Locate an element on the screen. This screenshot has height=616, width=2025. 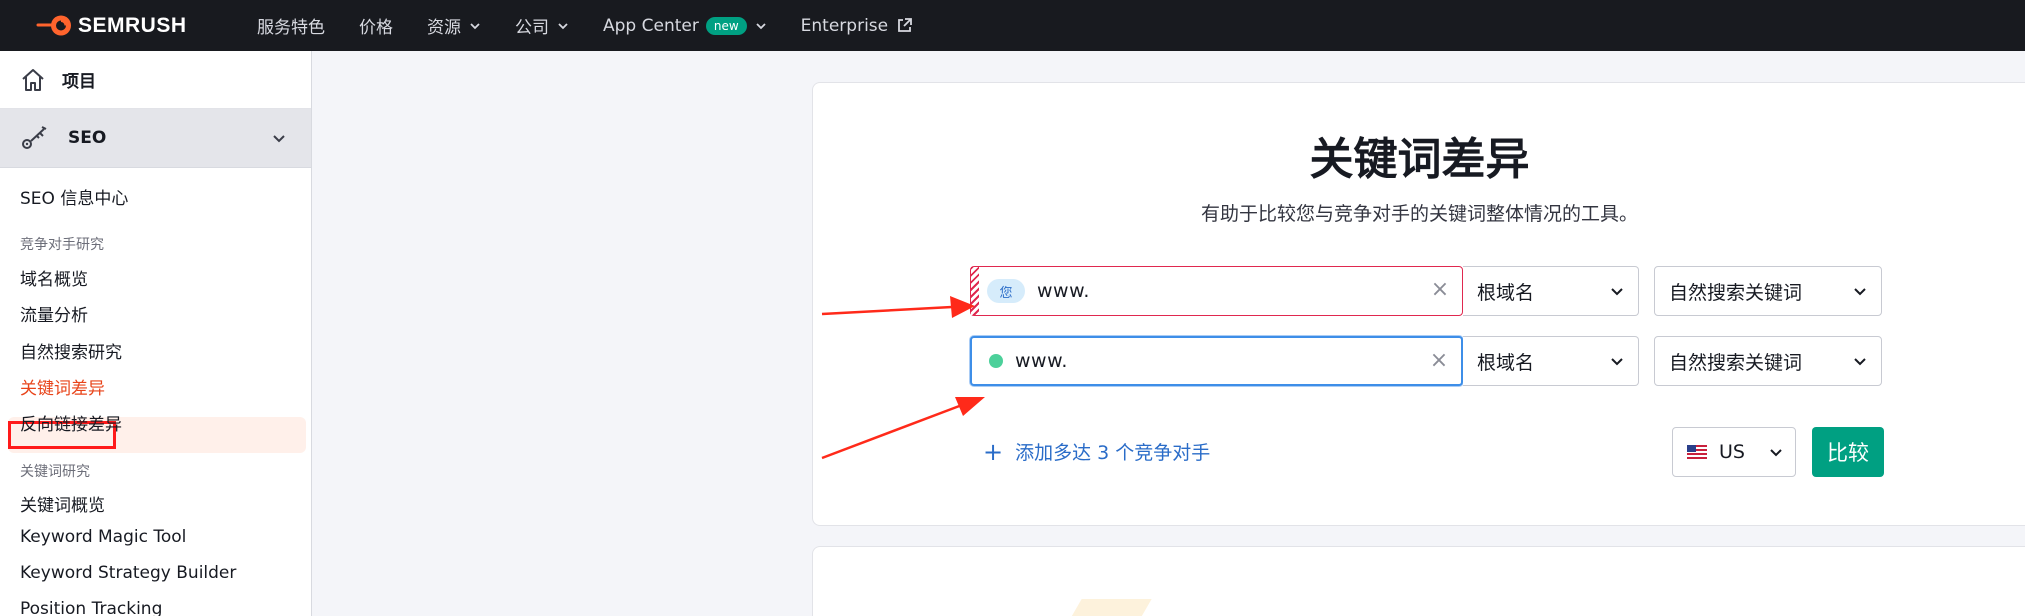
sidebar-item-keyword-overview: 关键词概览 is located at coordinates (62, 503).